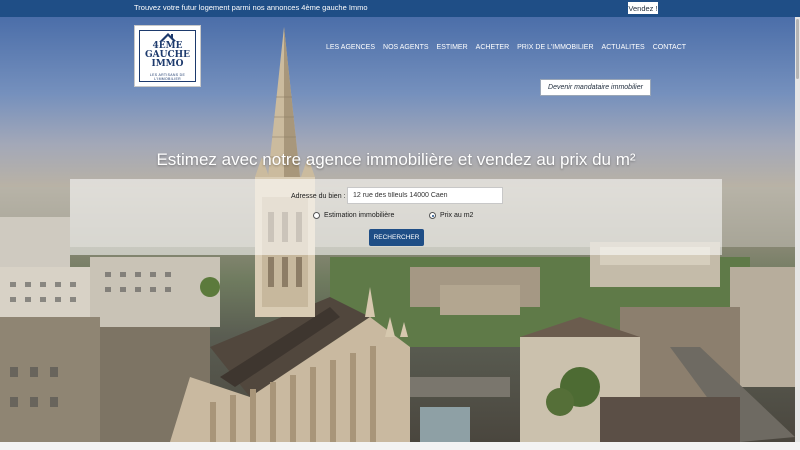 The width and height of the screenshot is (800, 450). What do you see at coordinates (669, 47) in the screenshot?
I see `nav-item-contact: CONTACT` at bounding box center [669, 47].